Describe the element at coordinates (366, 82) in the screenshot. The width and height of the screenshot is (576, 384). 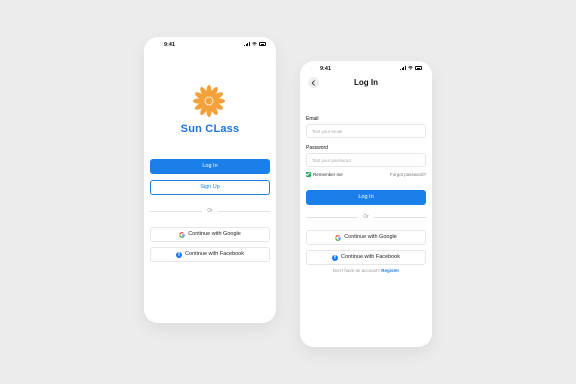
I see `page-title: Log In` at that location.